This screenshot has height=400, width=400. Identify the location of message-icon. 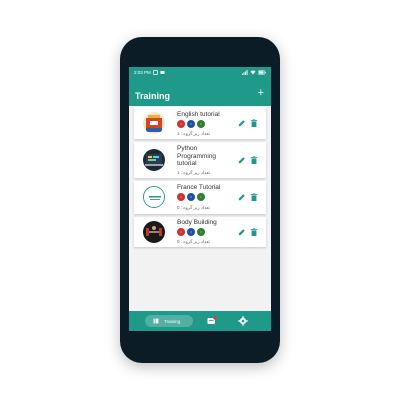
(162, 72).